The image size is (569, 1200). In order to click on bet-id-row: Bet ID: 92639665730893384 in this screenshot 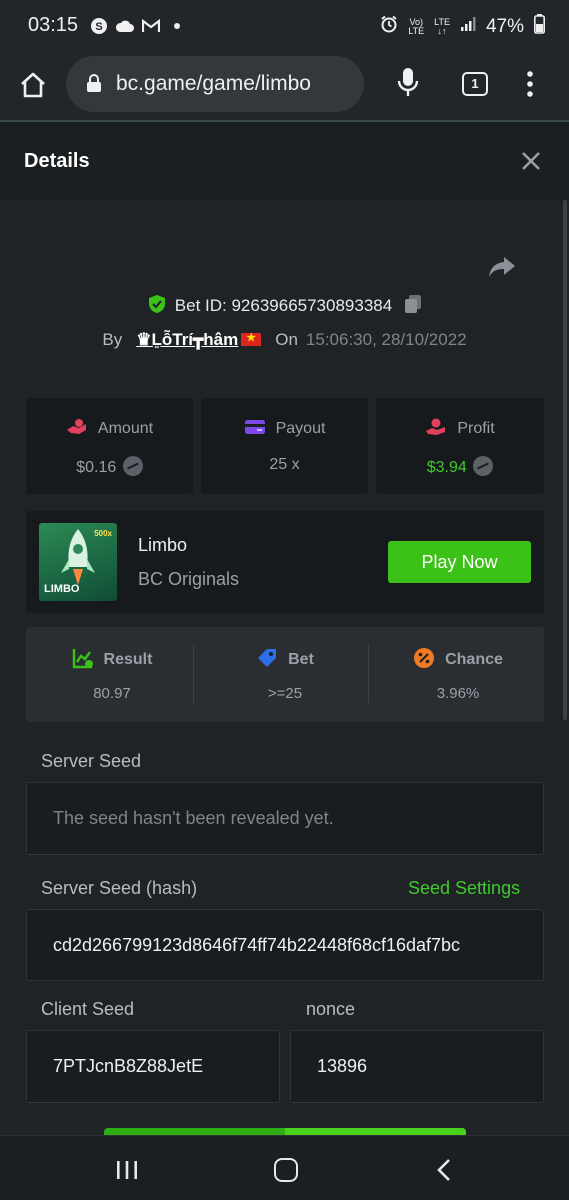, I will do `click(284, 305)`.